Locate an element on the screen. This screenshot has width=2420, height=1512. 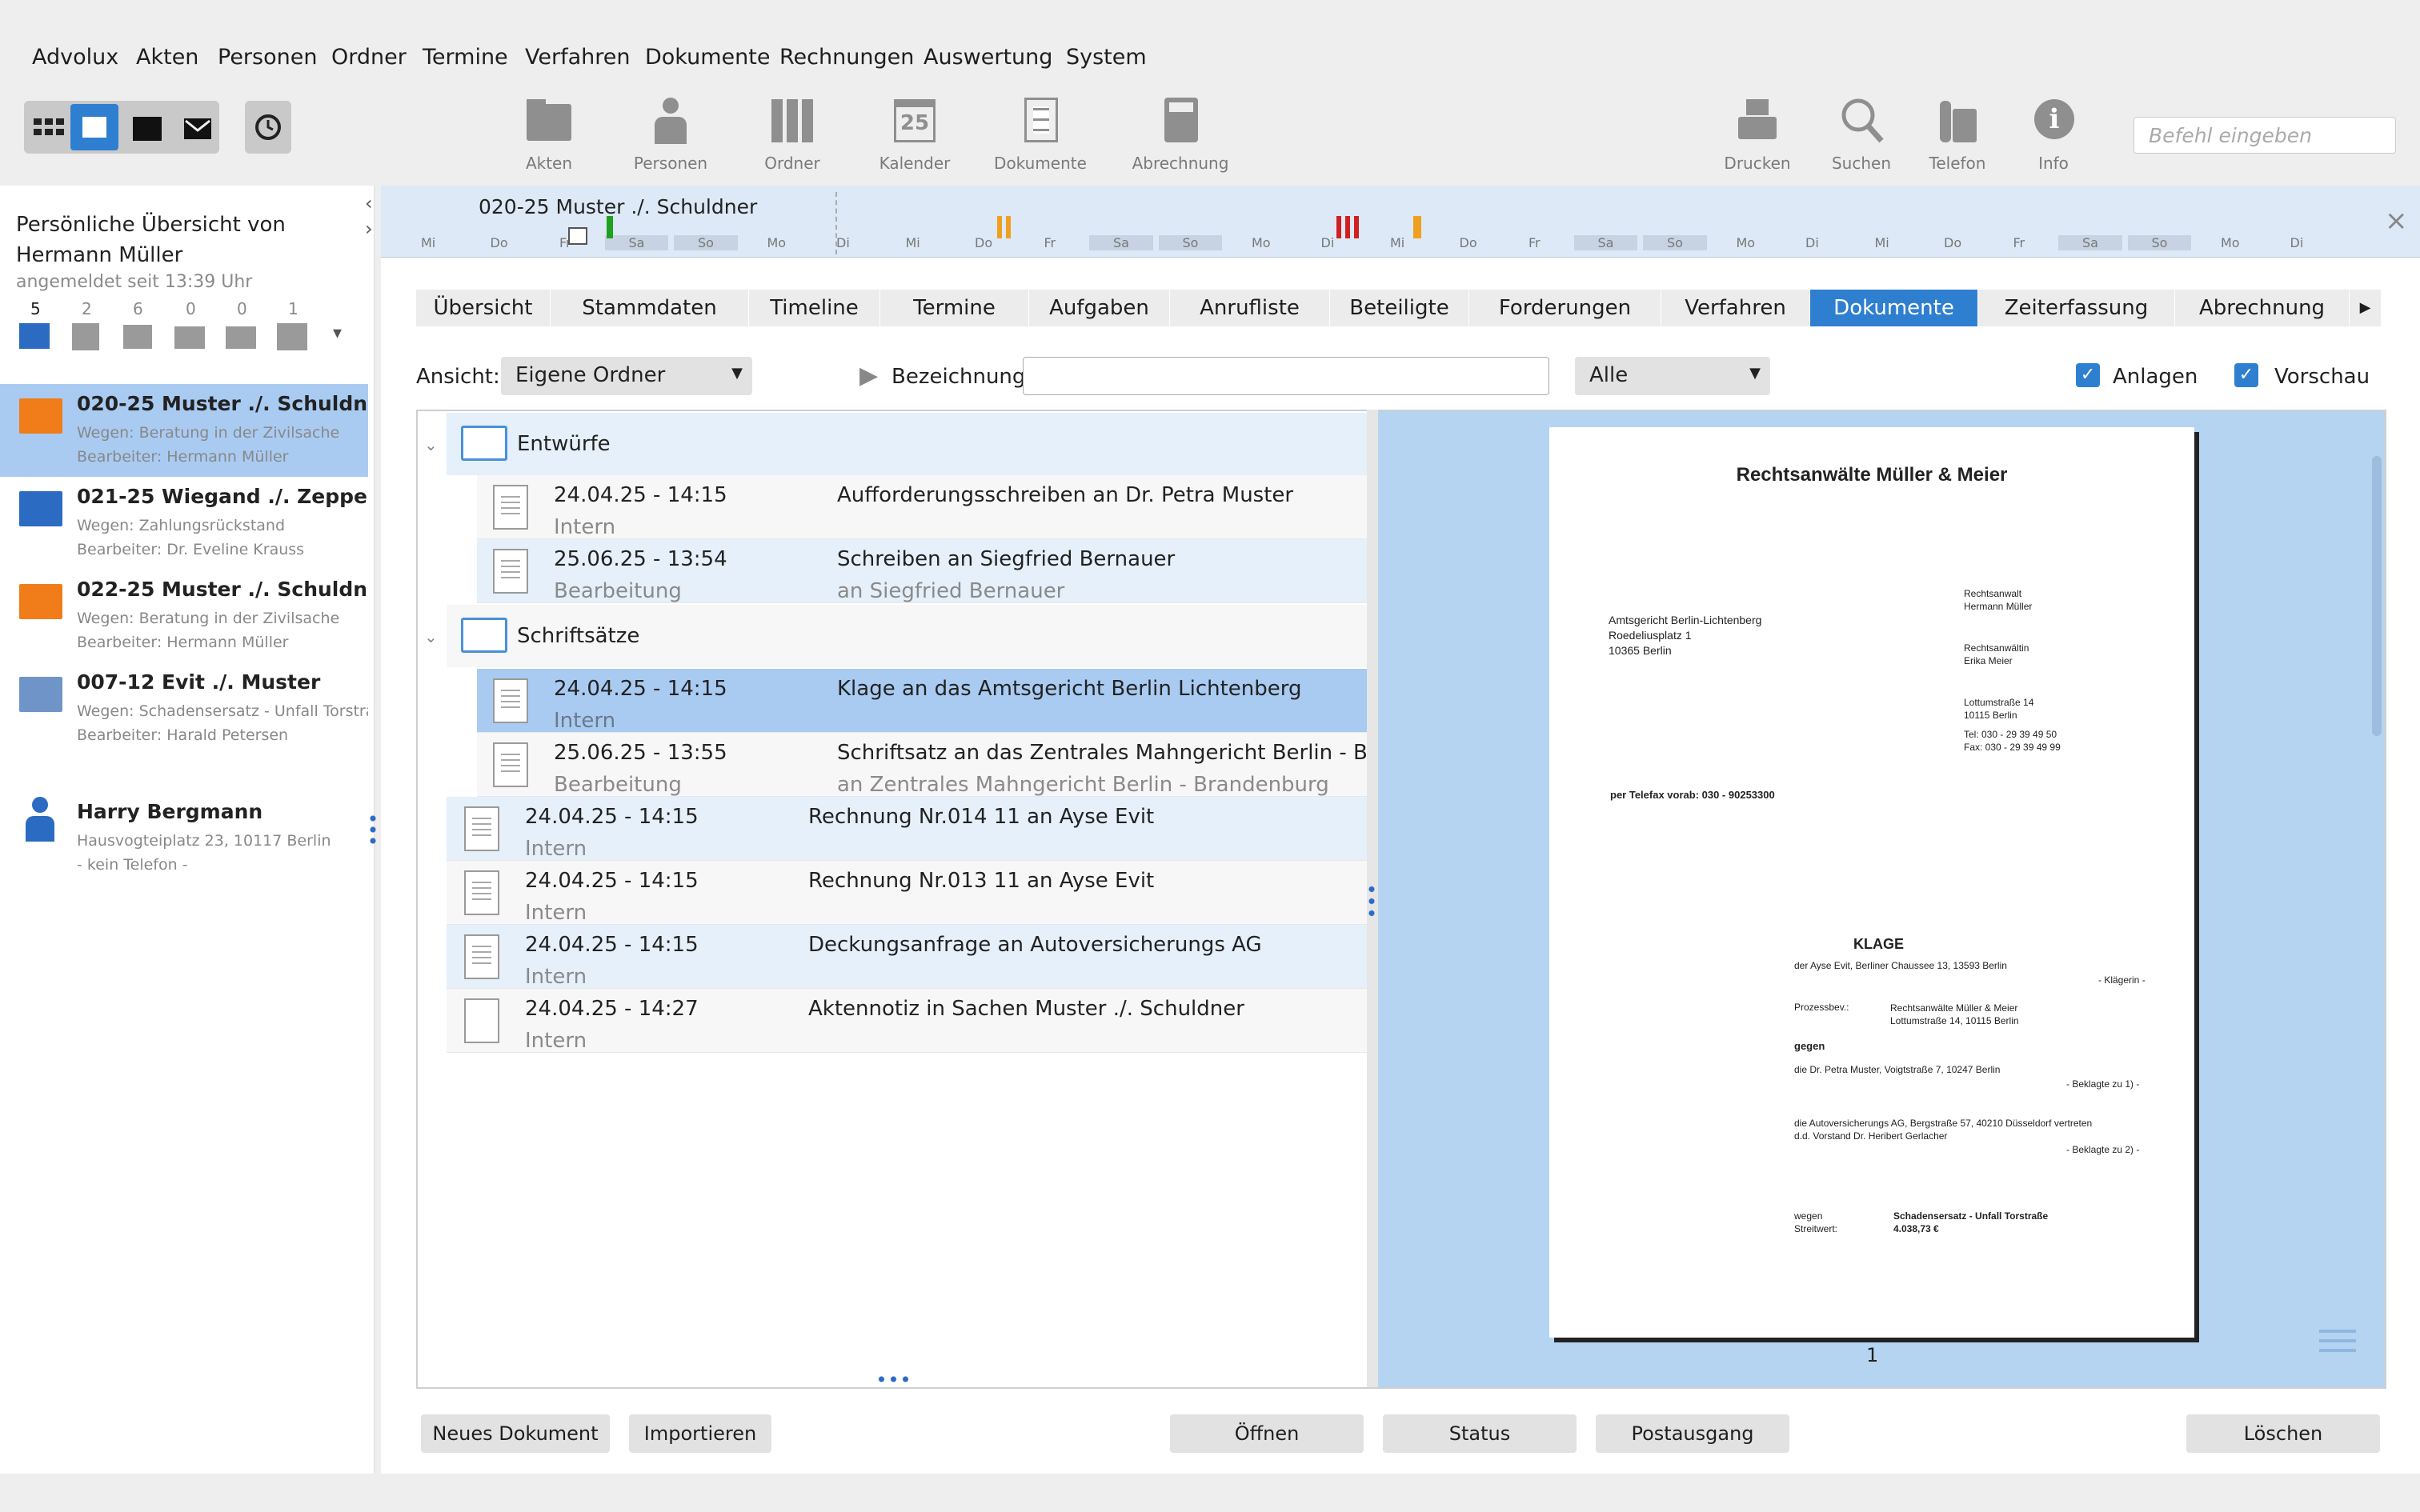
toolbar-akten: Akten is located at coordinates (549, 134).